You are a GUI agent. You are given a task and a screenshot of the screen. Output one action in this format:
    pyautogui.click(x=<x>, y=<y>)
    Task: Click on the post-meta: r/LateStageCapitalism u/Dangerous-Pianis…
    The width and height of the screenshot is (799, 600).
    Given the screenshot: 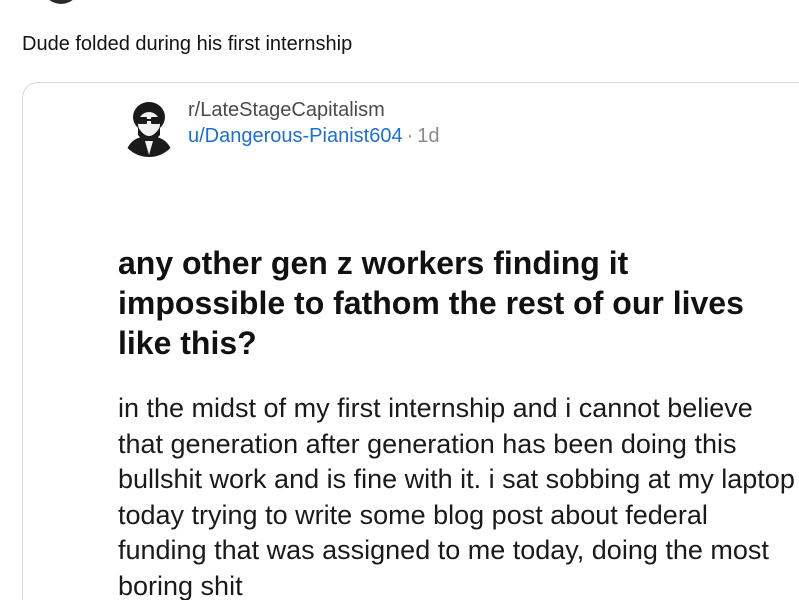 What is the action you would take?
    pyautogui.click(x=314, y=123)
    